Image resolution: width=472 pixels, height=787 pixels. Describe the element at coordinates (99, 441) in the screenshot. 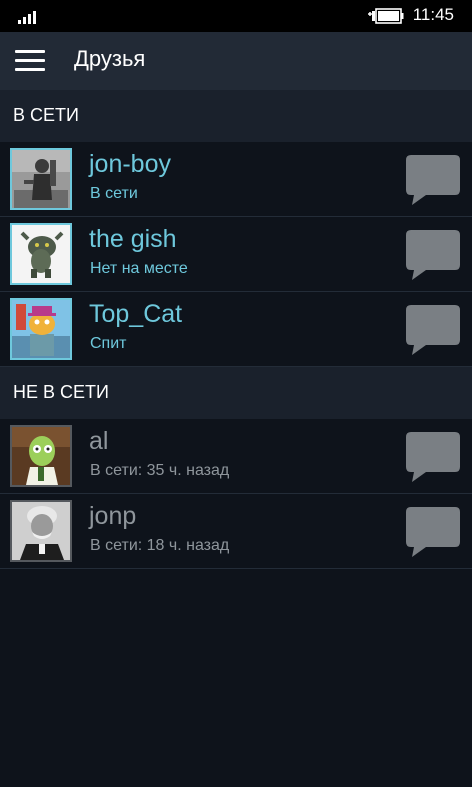

I see `friend-name: al` at that location.